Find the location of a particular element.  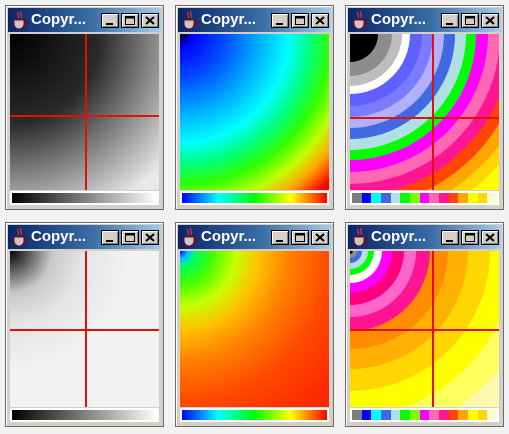

discrete-blue-field is located at coordinates (424, 112).